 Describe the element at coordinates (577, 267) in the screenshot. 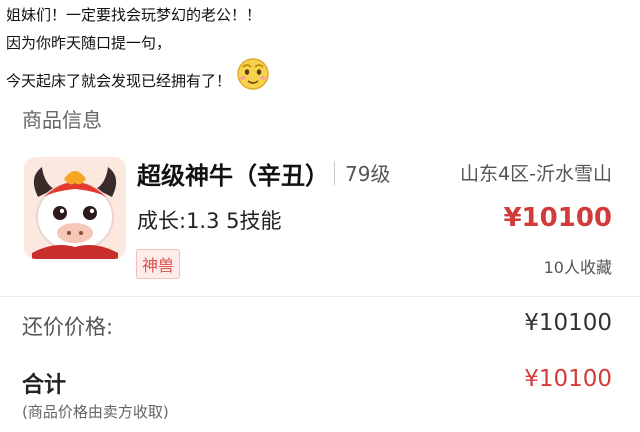

I see `favorites-count: 10人收藏` at that location.